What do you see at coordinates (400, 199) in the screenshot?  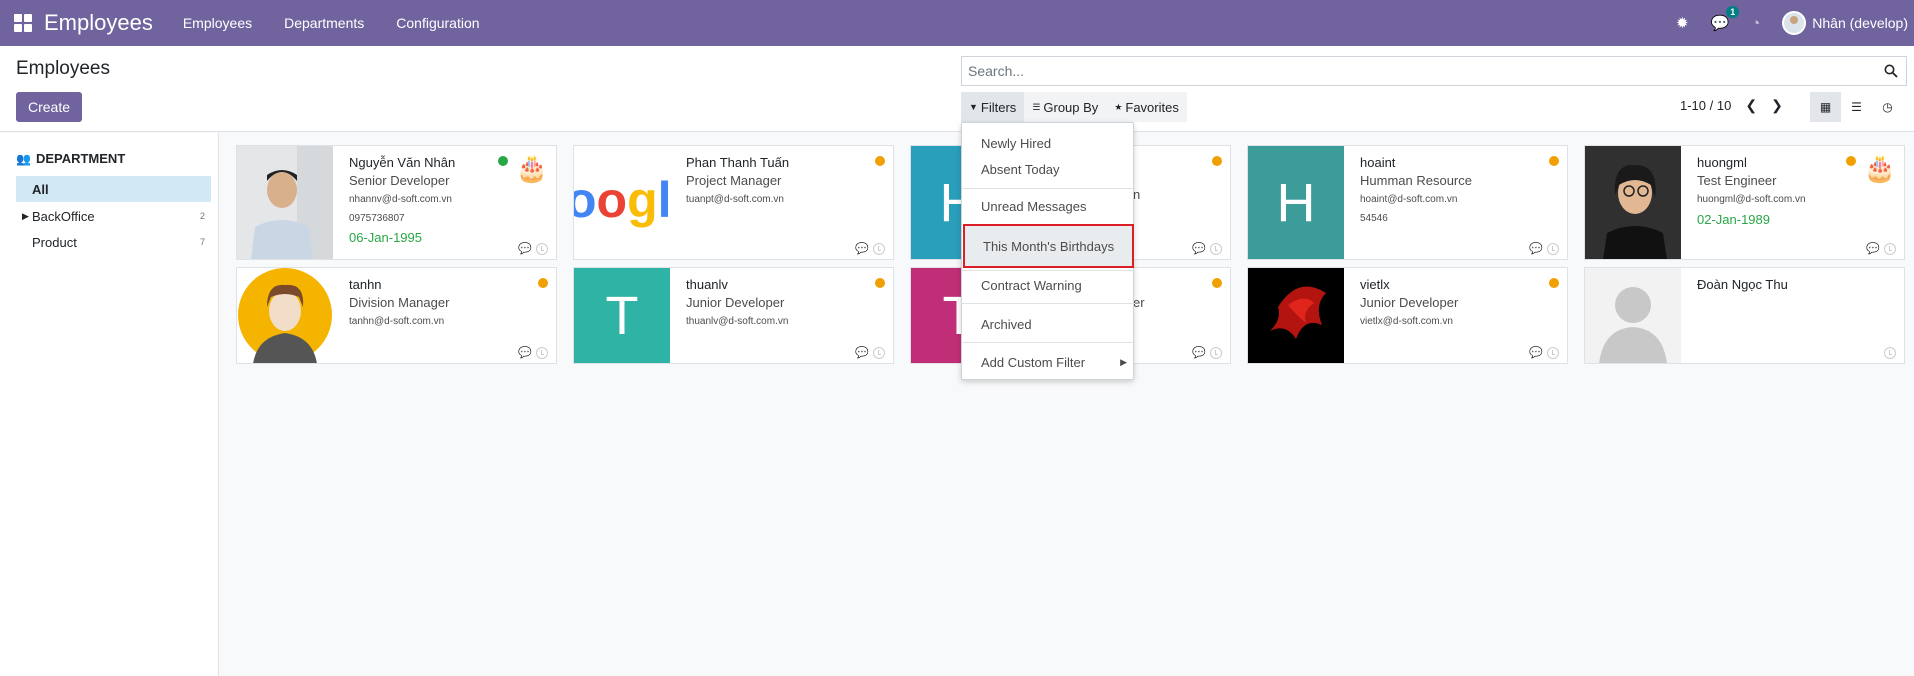 I see `employee-email: nhannv@d-soft.com.vn` at bounding box center [400, 199].